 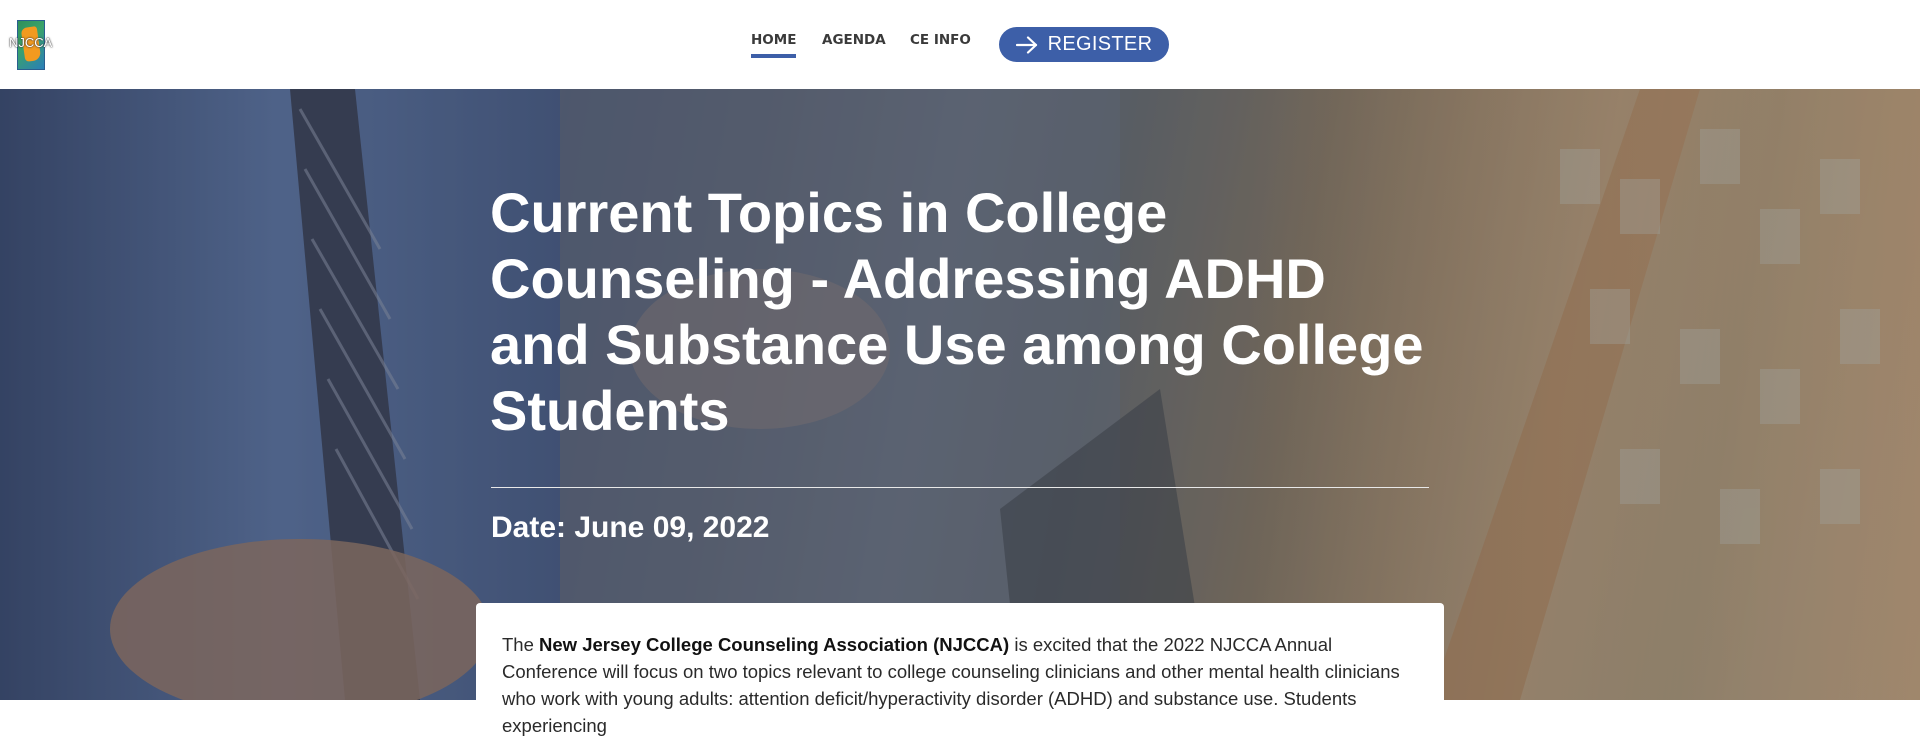 What do you see at coordinates (630, 527) in the screenshot?
I see `event-date: Date: June 09, 2022` at bounding box center [630, 527].